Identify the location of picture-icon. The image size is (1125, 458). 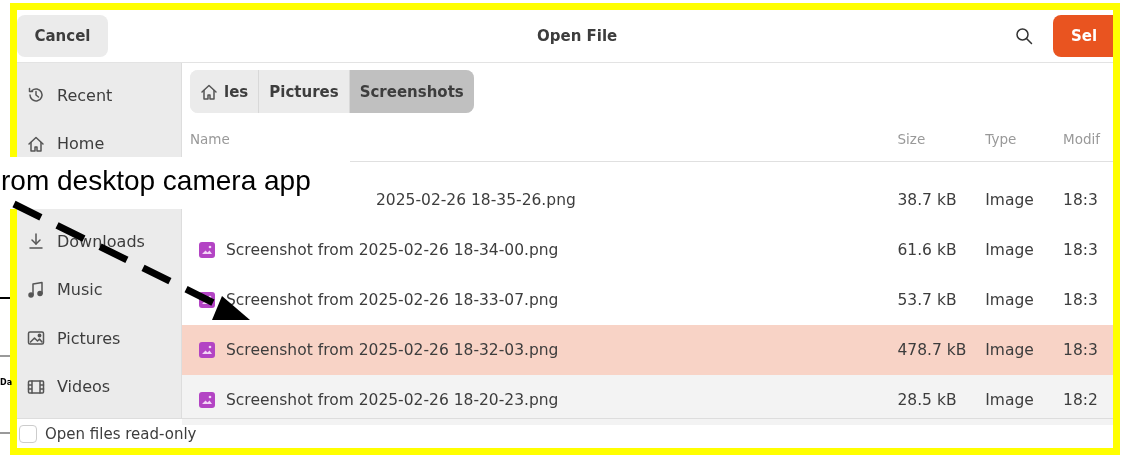
(36, 338).